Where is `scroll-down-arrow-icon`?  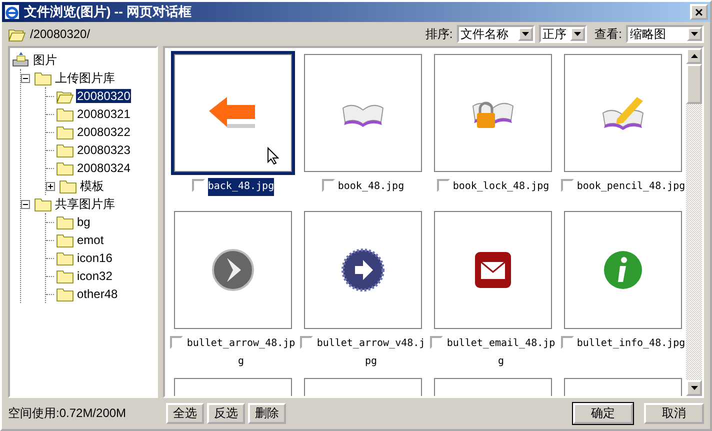 scroll-down-arrow-icon is located at coordinates (694, 388).